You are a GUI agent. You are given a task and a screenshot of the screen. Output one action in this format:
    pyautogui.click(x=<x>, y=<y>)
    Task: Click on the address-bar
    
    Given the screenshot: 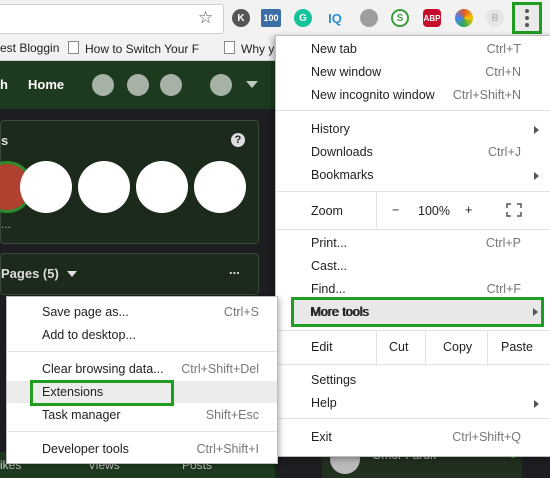 What is the action you would take?
    pyautogui.click(x=112, y=19)
    